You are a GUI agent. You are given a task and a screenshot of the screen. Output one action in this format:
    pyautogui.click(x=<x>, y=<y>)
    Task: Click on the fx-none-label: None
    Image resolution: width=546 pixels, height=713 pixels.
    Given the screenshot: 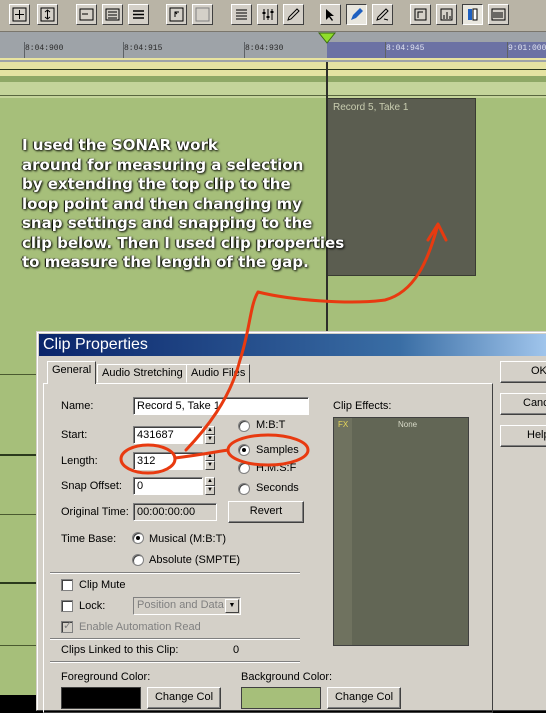 What is the action you would take?
    pyautogui.click(x=408, y=424)
    